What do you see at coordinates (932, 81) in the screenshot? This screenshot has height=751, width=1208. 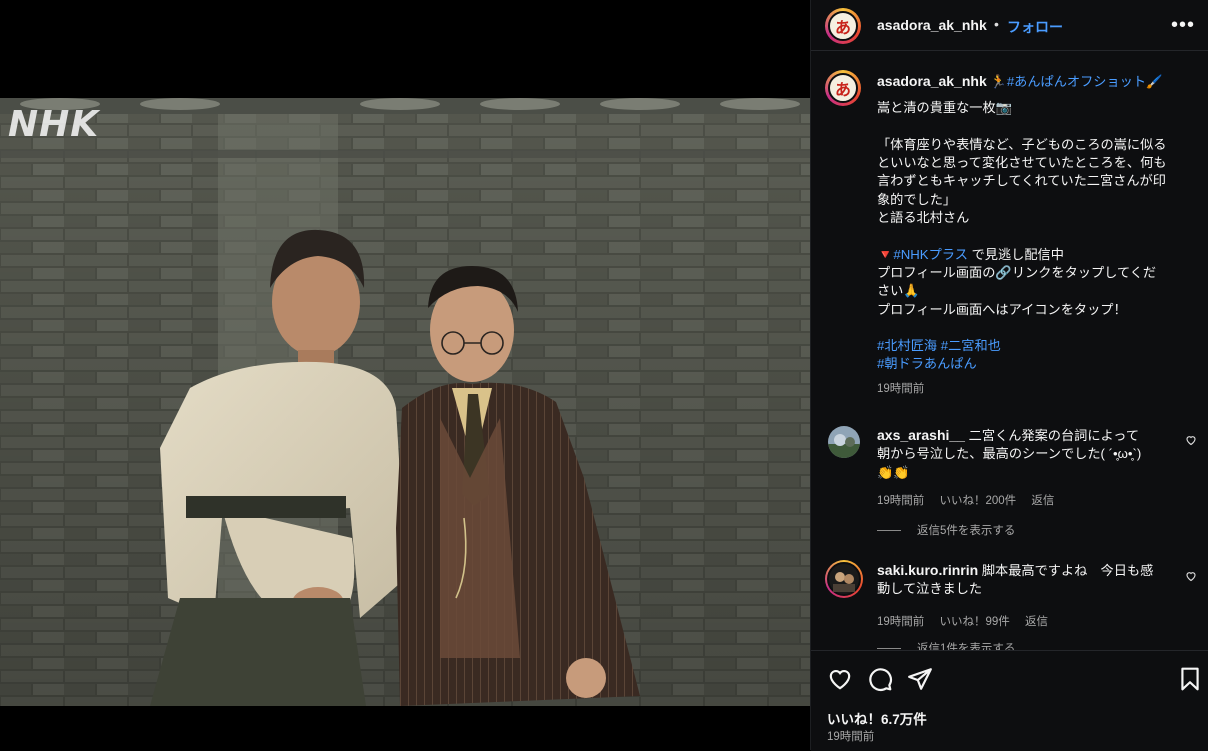 I see `caption-username: asadora_ak_nhk` at bounding box center [932, 81].